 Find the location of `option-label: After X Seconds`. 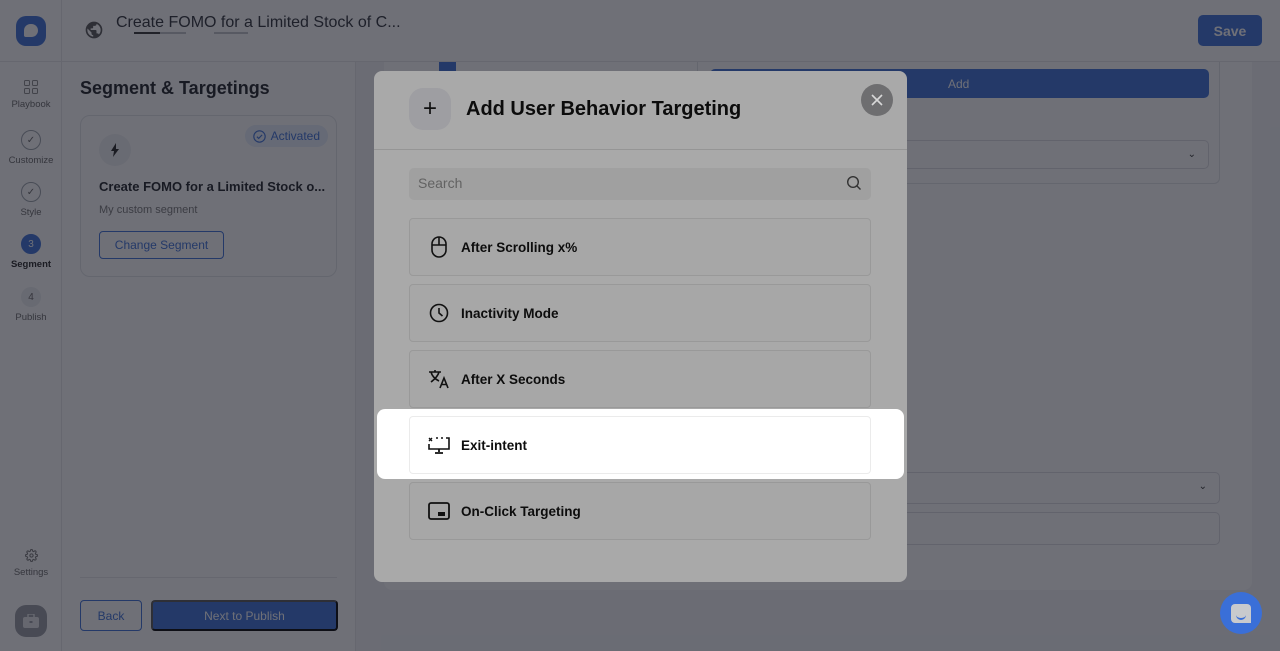

option-label: After X Seconds is located at coordinates (513, 379).